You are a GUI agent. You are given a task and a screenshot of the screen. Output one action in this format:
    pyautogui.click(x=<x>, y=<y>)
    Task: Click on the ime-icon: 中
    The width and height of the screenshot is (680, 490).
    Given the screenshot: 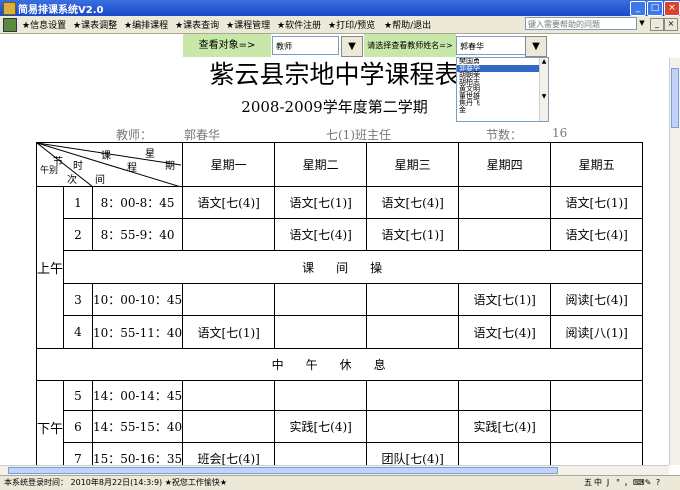 What is the action you would take?
    pyautogui.click(x=598, y=482)
    